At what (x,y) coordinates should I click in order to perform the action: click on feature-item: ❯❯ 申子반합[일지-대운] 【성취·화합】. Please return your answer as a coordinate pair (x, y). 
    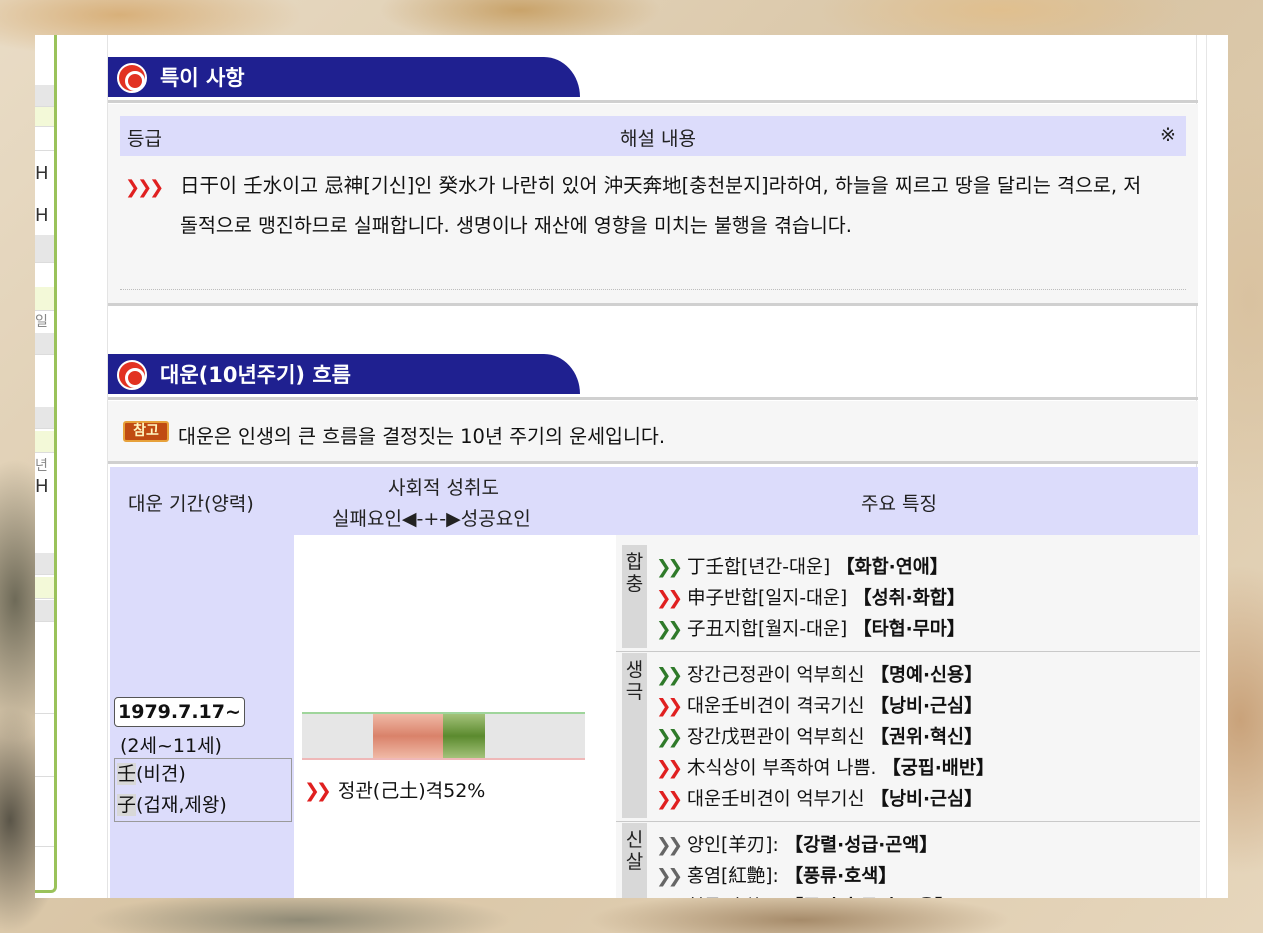
    Looking at the image, I should click on (810, 597).